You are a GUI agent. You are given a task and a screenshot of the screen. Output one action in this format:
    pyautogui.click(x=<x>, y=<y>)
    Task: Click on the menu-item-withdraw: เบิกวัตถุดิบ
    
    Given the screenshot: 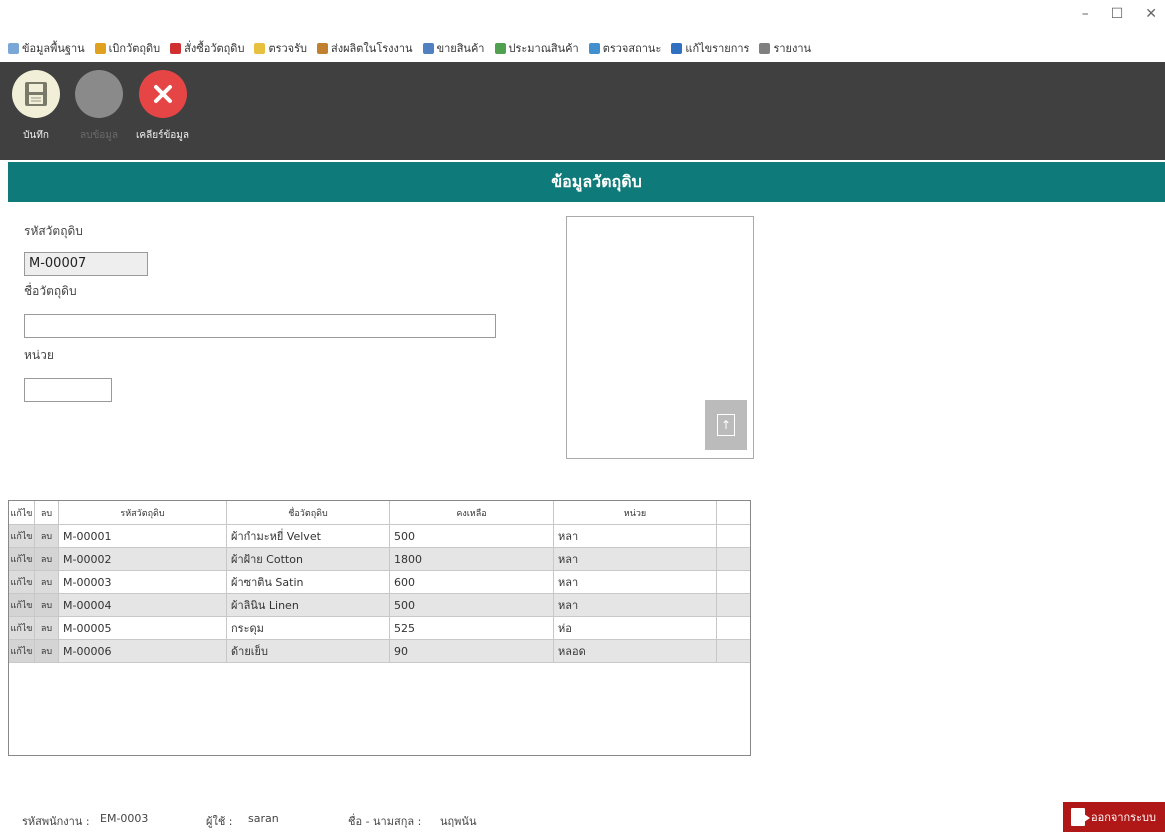 What is the action you would take?
    pyautogui.click(x=127, y=48)
    